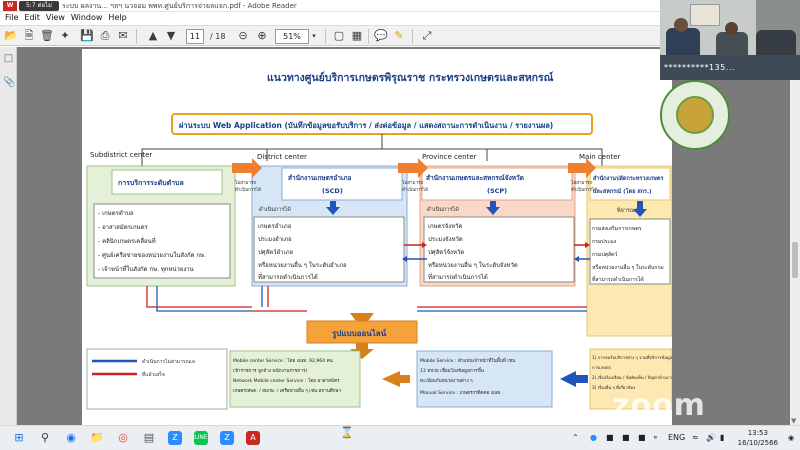 This screenshot has width=800, height=450. Describe the element at coordinates (695, 438) in the screenshot. I see `wifi-icon: ≈` at that location.